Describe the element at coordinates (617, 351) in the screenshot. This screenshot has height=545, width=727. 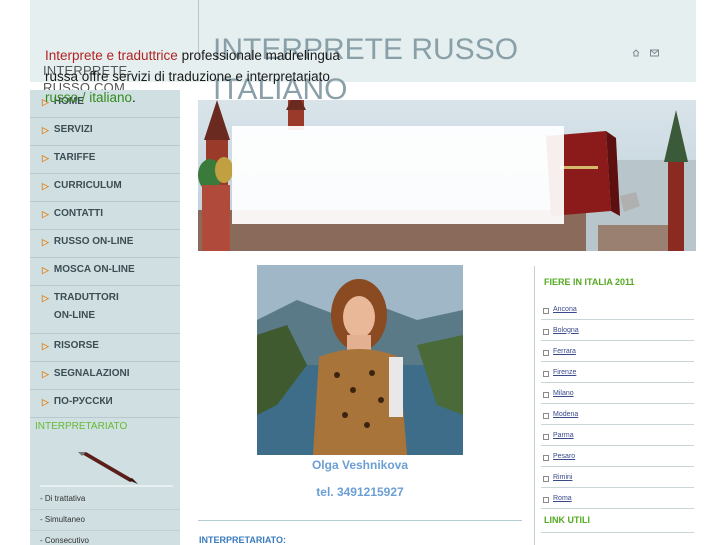
I see `list-item: Ferrara` at that location.